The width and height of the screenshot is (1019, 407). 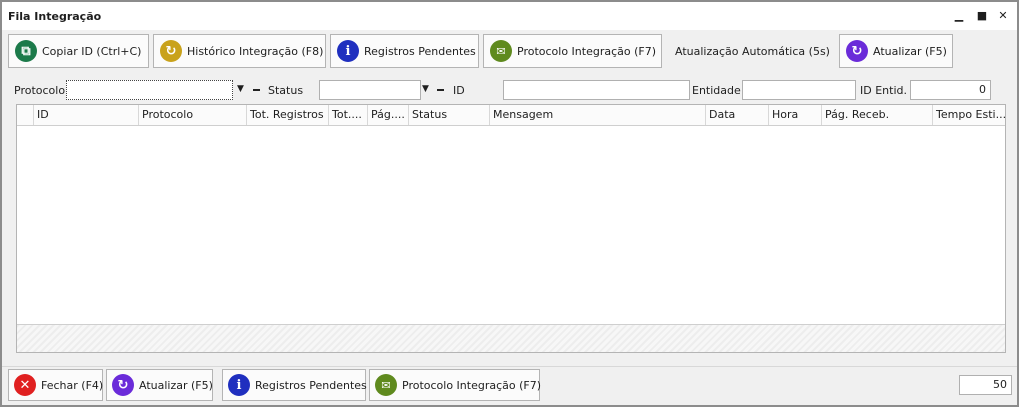 I want to click on grid-footer, so click(x=511, y=338).